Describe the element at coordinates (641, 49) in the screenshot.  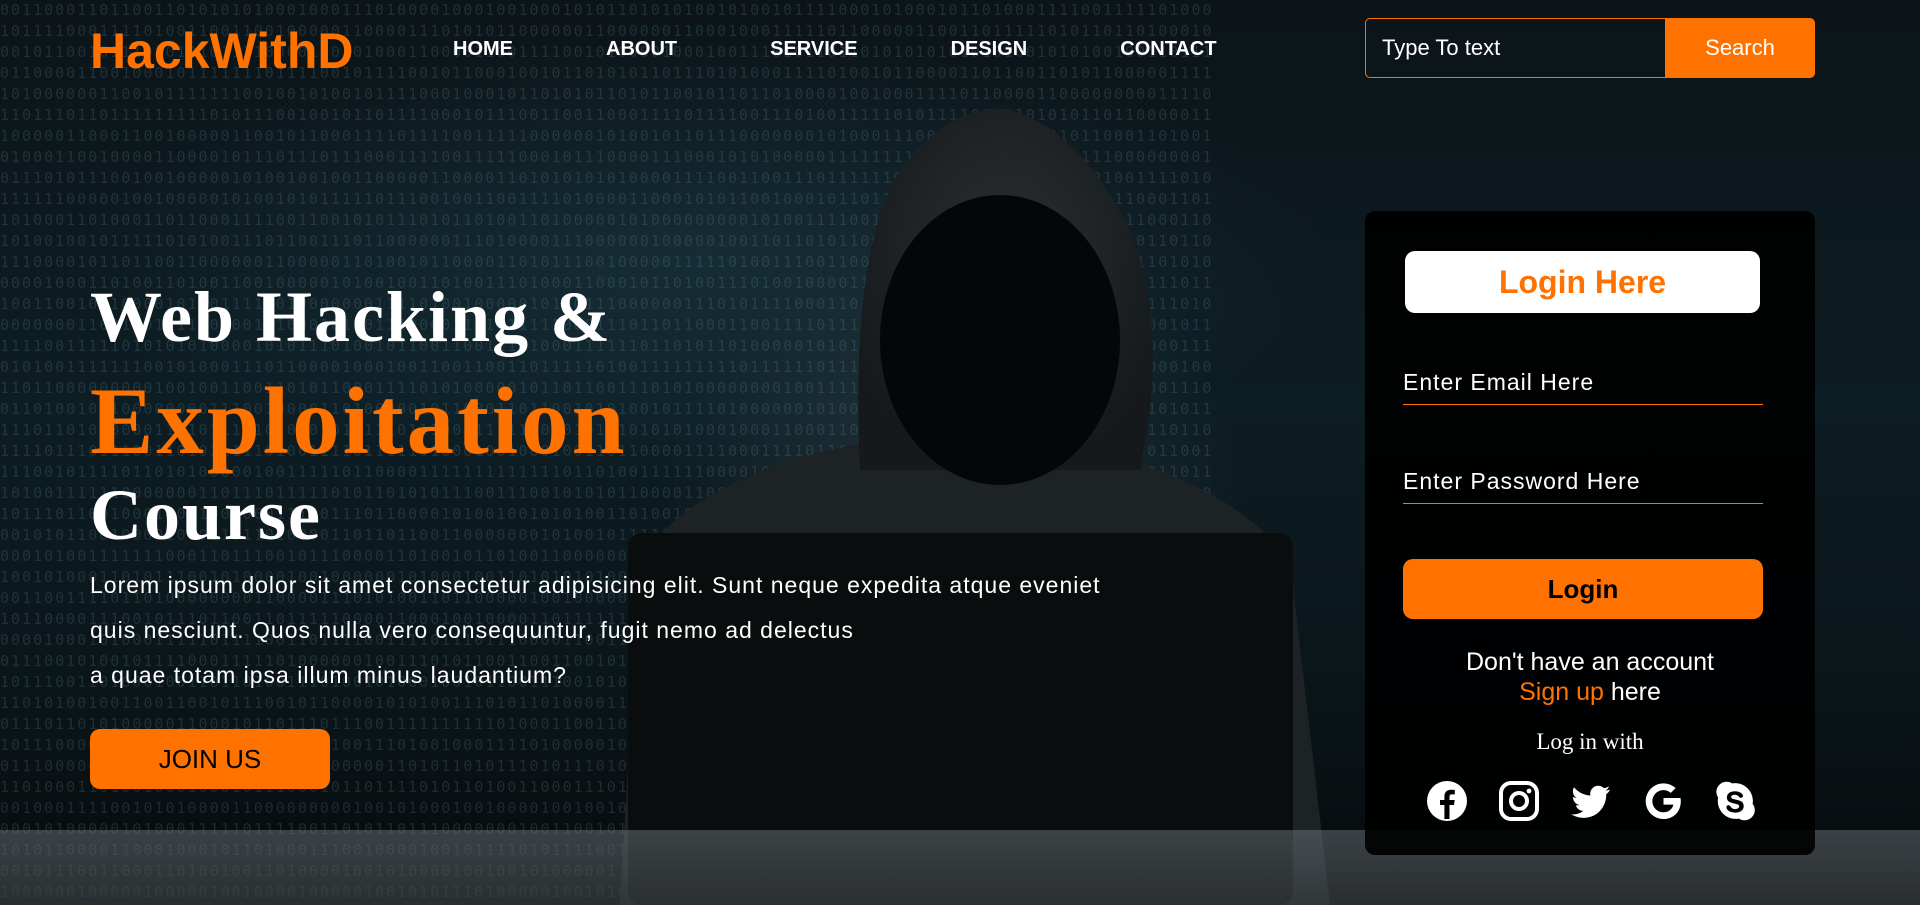
I see `nav-about: ABOUT` at that location.